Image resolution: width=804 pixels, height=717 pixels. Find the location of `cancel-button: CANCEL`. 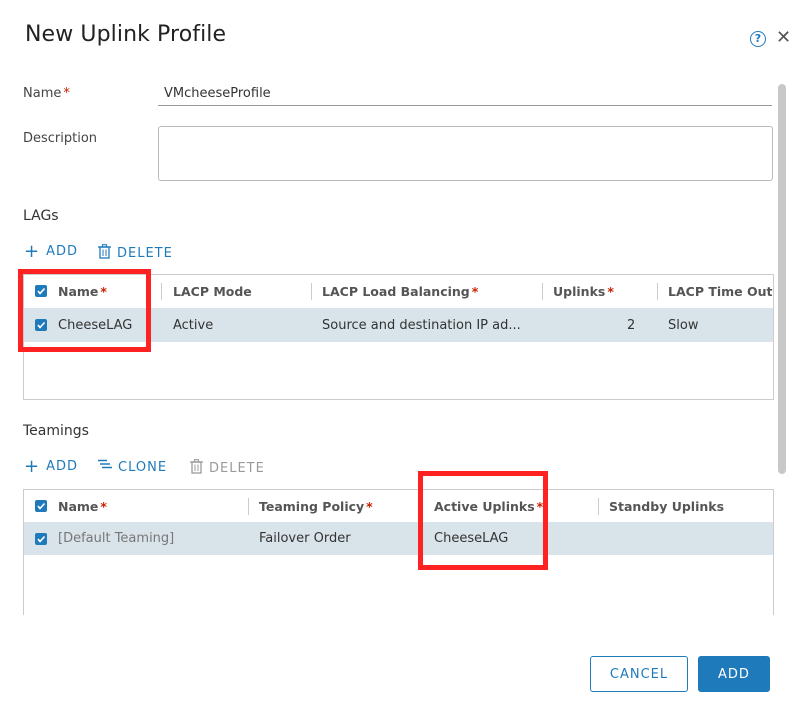

cancel-button: CANCEL is located at coordinates (639, 674).